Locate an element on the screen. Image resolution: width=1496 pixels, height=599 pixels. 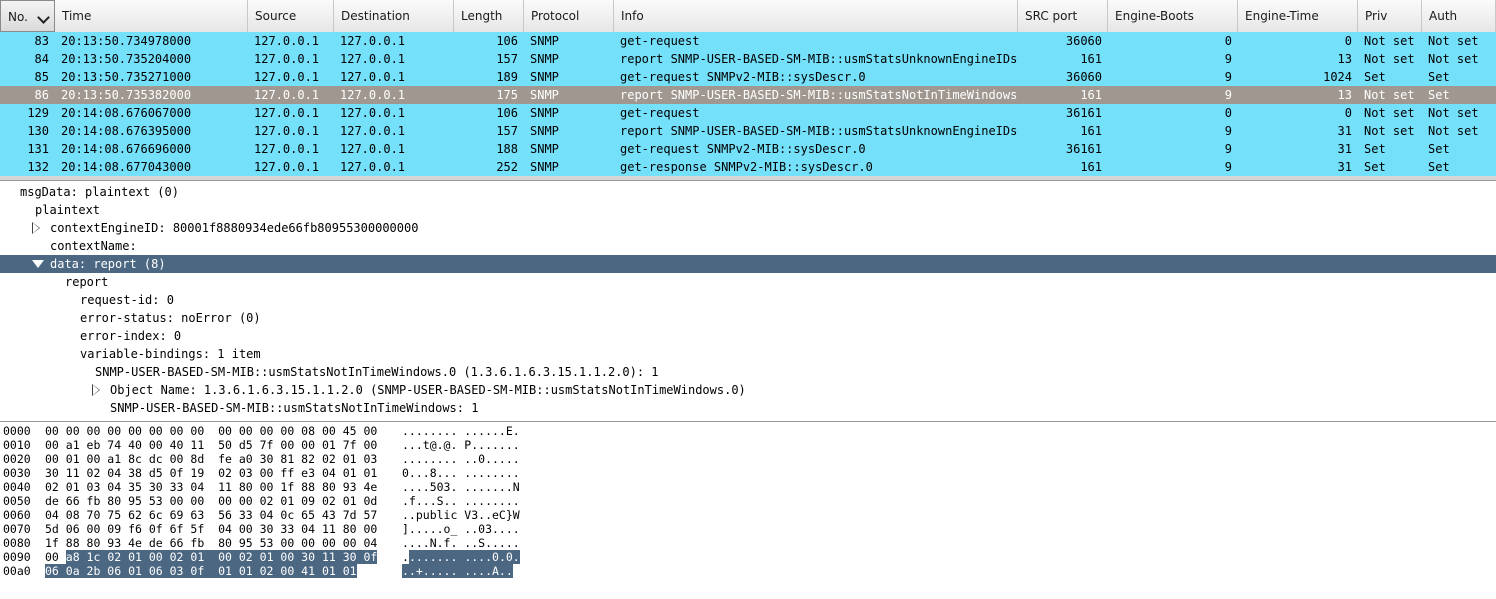
hex-ascii: ....503. .......N is located at coordinates (461, 487).